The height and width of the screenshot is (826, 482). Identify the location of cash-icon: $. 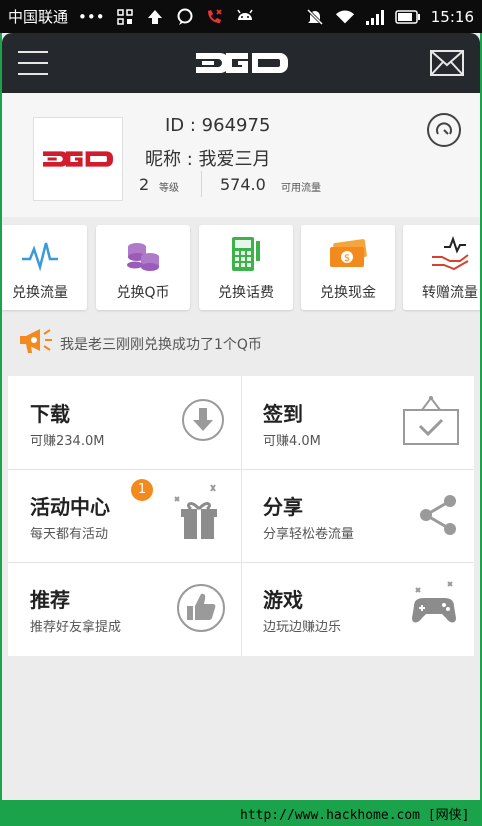
(348, 253).